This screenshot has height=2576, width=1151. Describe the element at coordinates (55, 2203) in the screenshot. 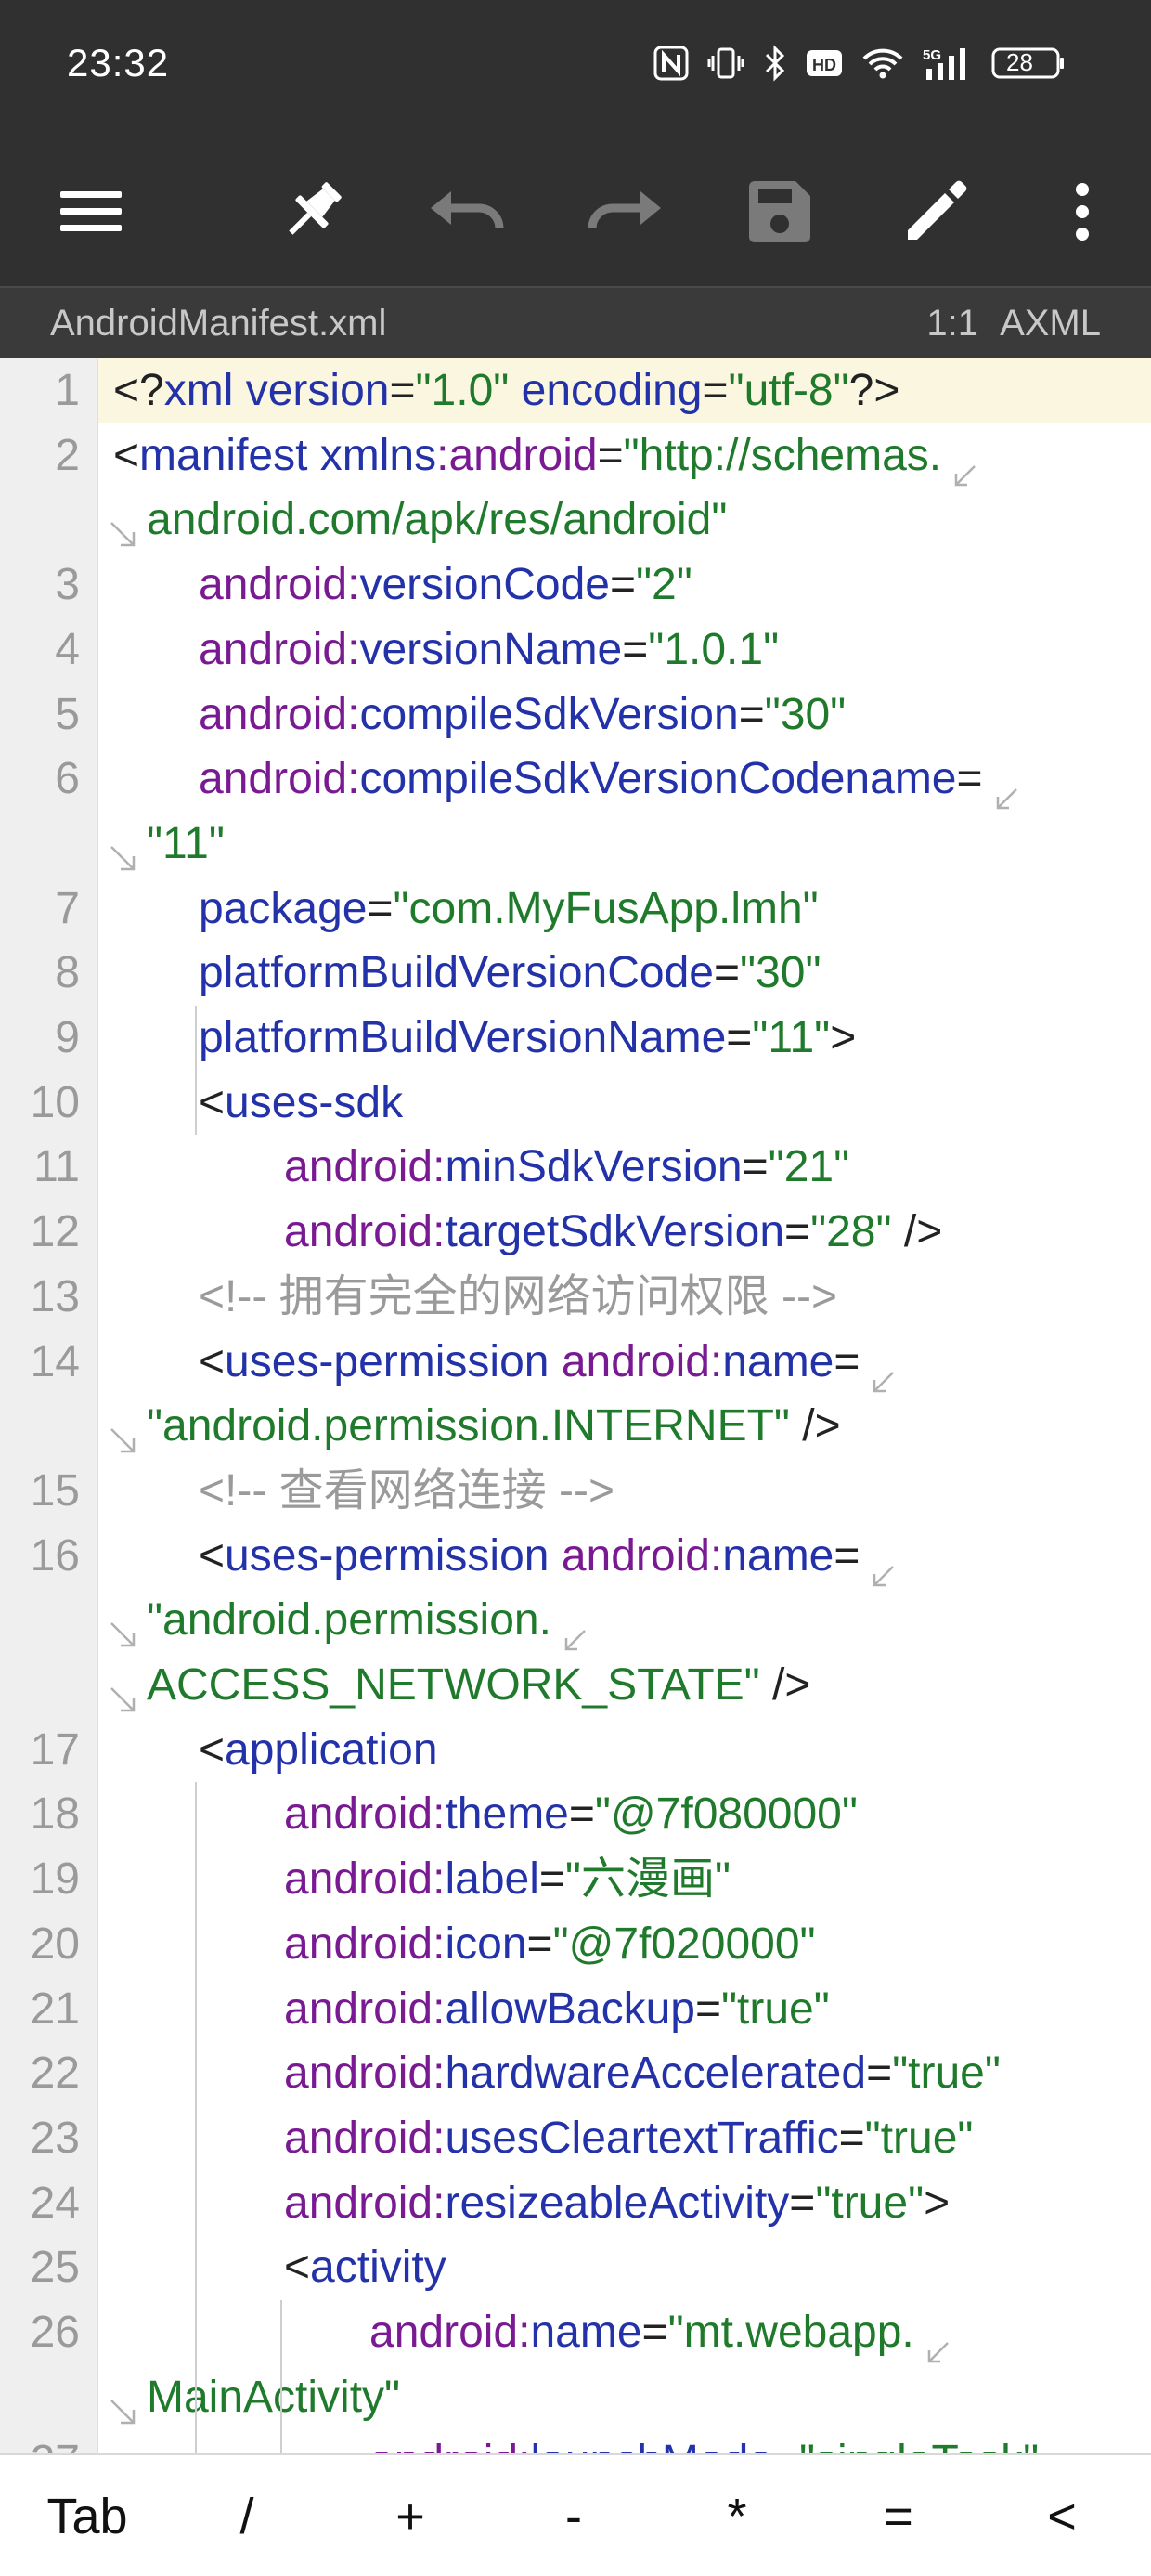

I see `line-number: 24` at that location.